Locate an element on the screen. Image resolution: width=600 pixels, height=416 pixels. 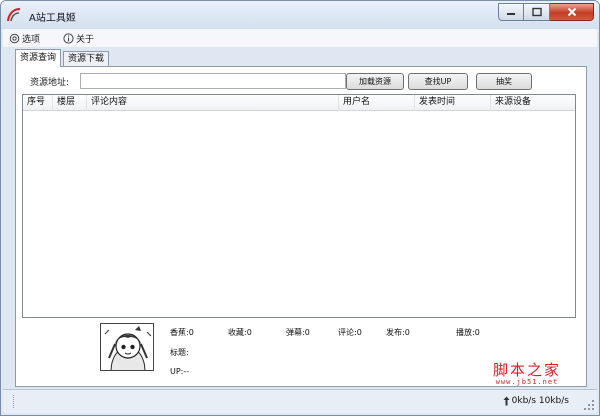
info-icon is located at coordinates (68, 38).